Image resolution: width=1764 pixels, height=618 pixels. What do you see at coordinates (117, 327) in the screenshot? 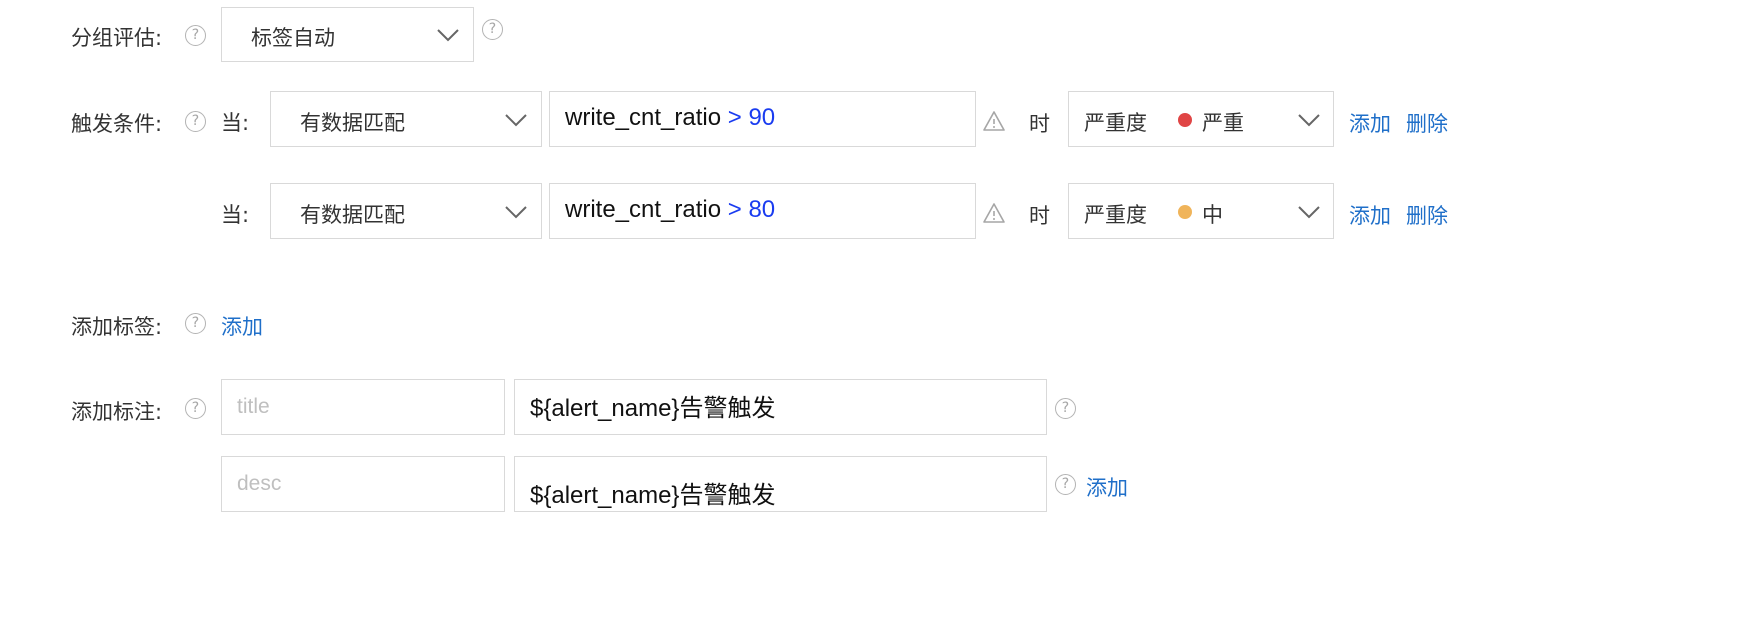
I see `add-tag-label: 添加标签:` at bounding box center [117, 327].